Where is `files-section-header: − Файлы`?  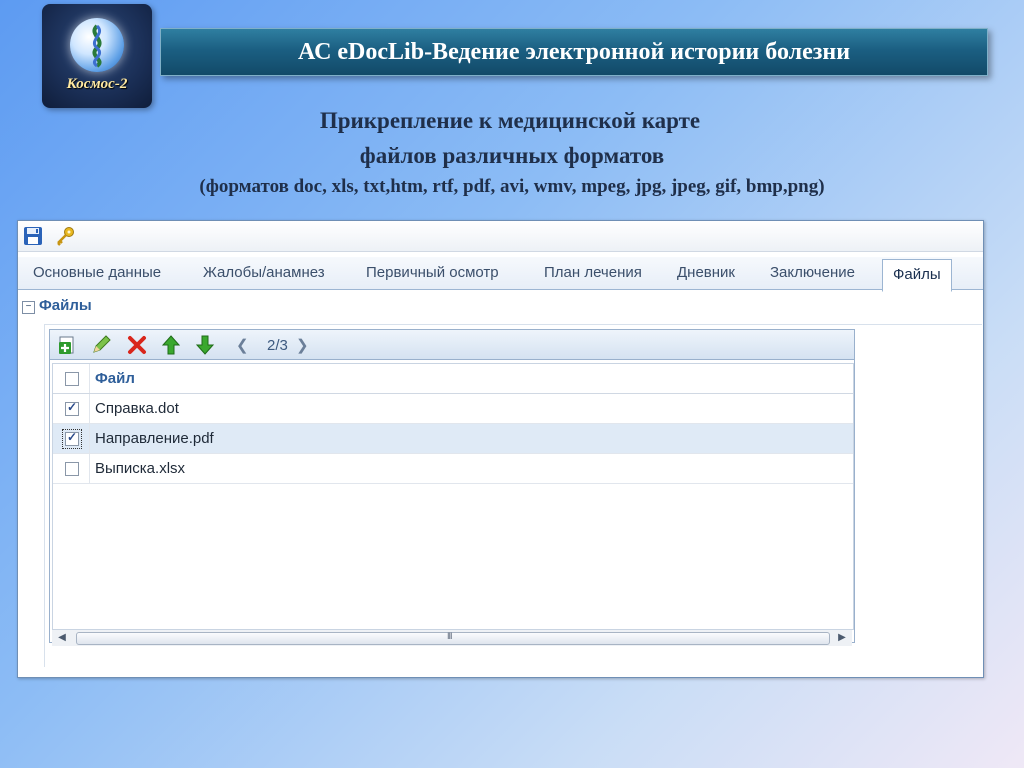
files-section-header: − Файлы is located at coordinates (57, 307).